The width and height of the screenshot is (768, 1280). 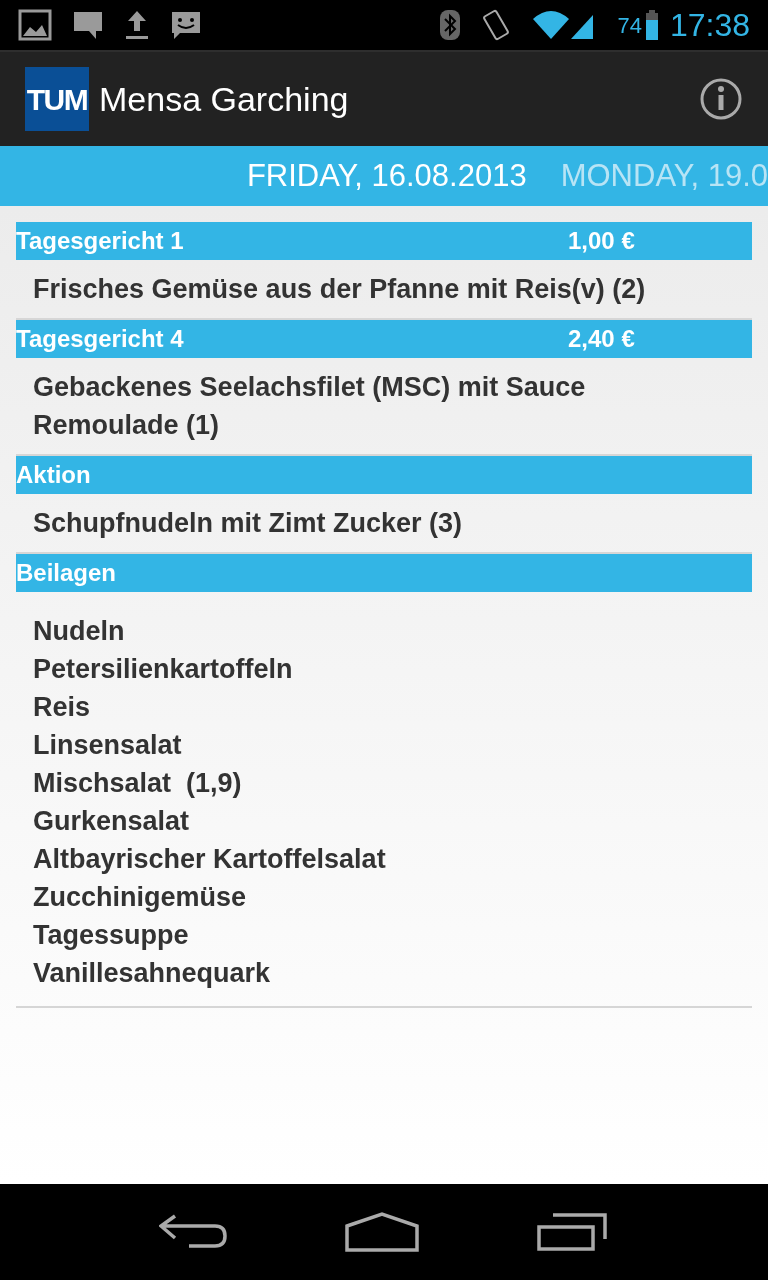 I want to click on dish-text: Gurkensalat, so click(x=112, y=821).